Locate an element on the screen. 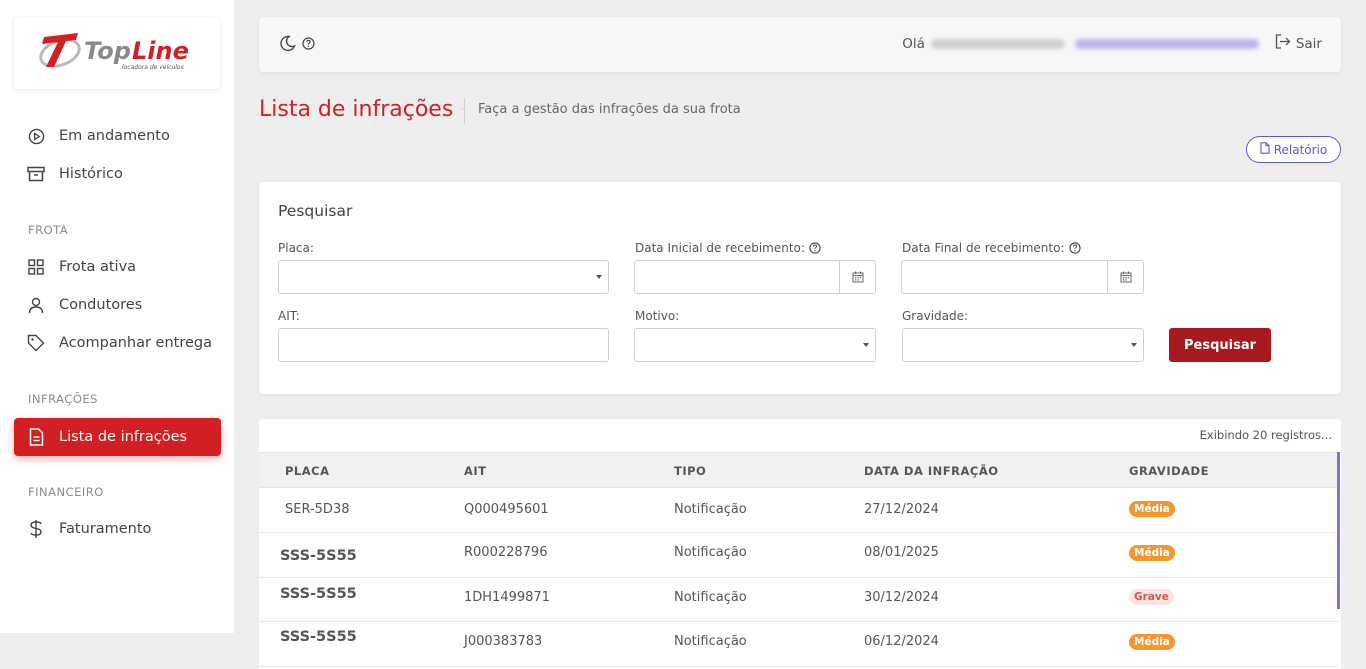  cell-data: 06/12/2024 is located at coordinates (901, 641).